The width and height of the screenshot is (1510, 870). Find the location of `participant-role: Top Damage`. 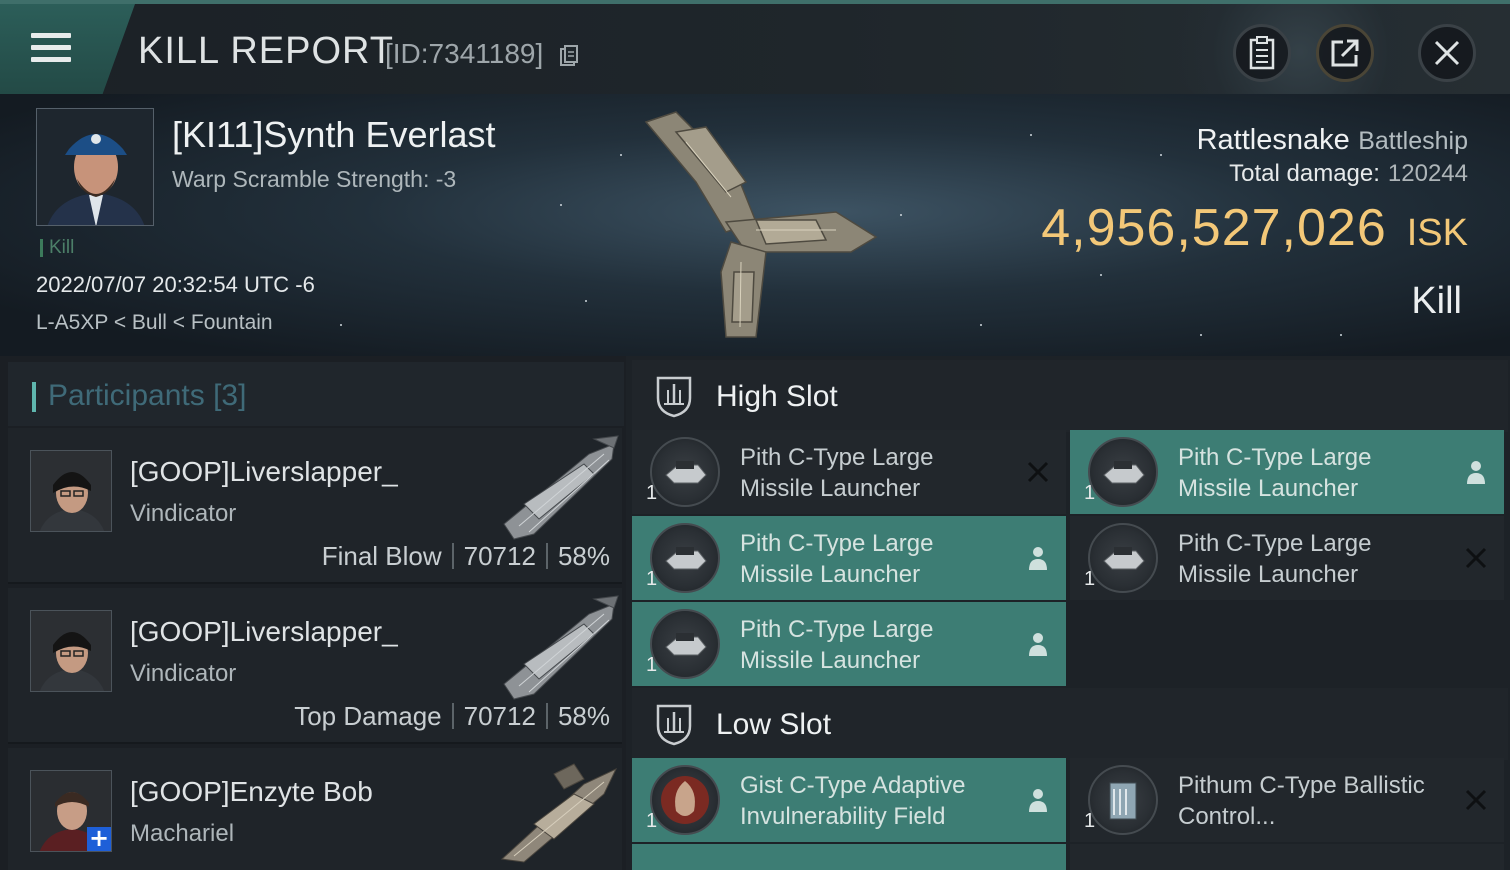

participant-role: Top Damage is located at coordinates (368, 716).